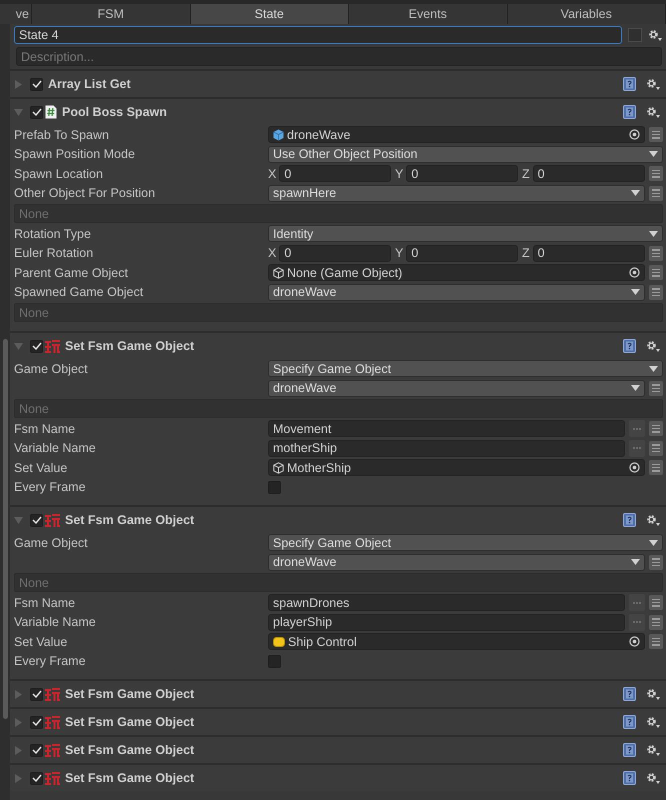 The width and height of the screenshot is (666, 800). What do you see at coordinates (318, 35) in the screenshot?
I see `state-name-field: State 4` at bounding box center [318, 35].